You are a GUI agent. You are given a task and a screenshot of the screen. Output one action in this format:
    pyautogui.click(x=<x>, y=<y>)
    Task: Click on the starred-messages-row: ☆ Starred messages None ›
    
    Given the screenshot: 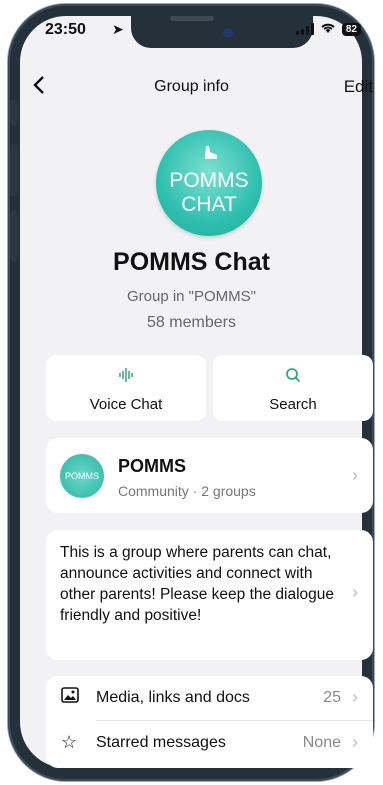 What is the action you would take?
    pyautogui.click(x=209, y=743)
    